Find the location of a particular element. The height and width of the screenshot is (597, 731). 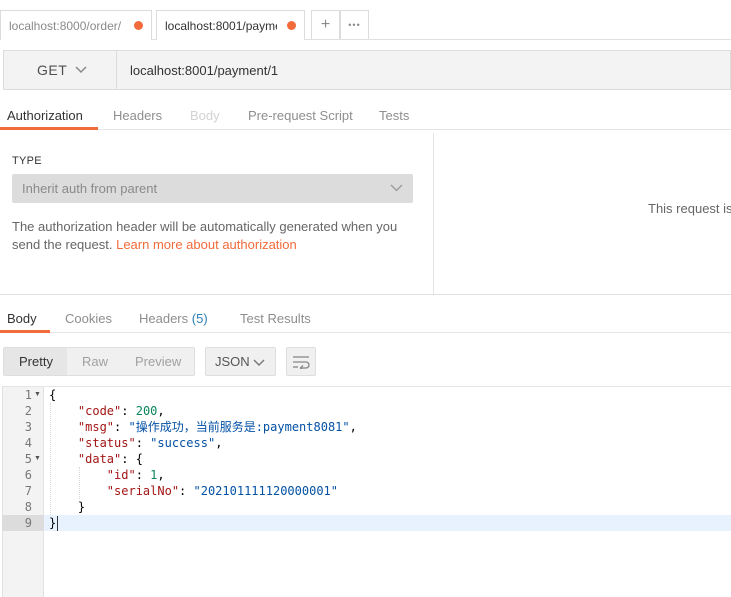

more-tabs-button: ••• is located at coordinates (354, 24).